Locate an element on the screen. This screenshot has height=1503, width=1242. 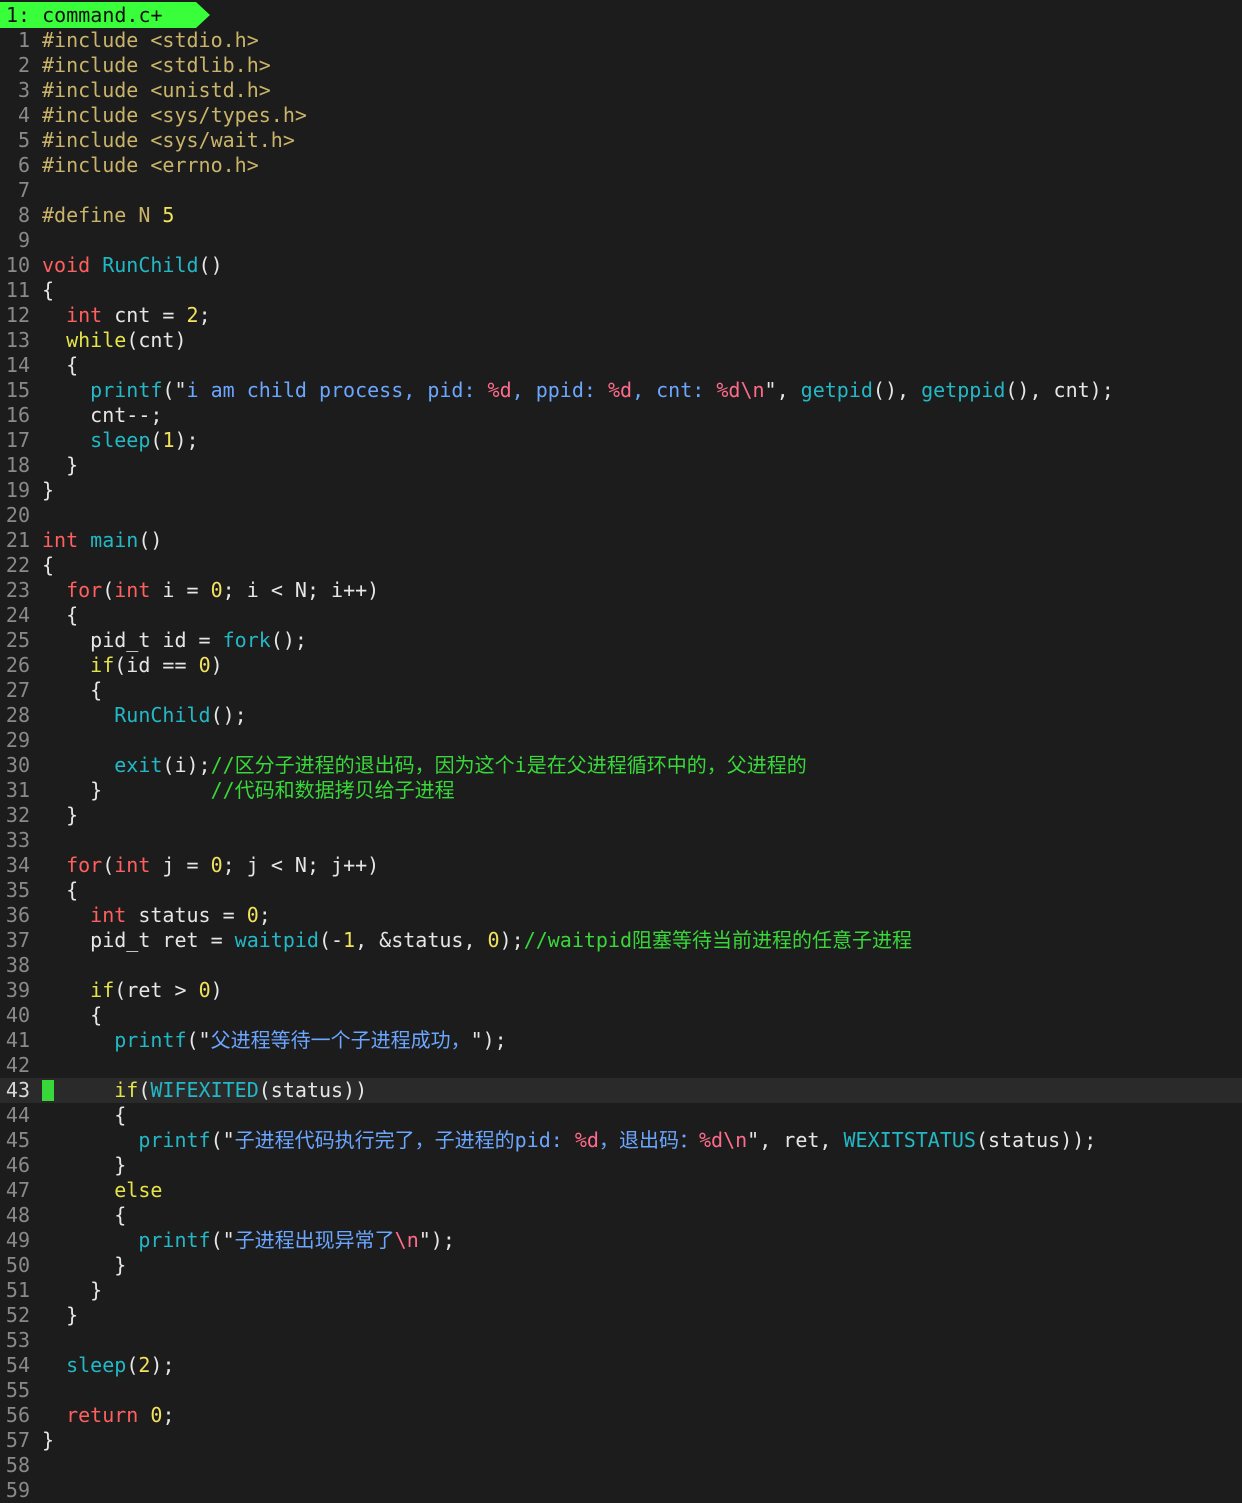
code-line: 57} is located at coordinates (621, 1440).